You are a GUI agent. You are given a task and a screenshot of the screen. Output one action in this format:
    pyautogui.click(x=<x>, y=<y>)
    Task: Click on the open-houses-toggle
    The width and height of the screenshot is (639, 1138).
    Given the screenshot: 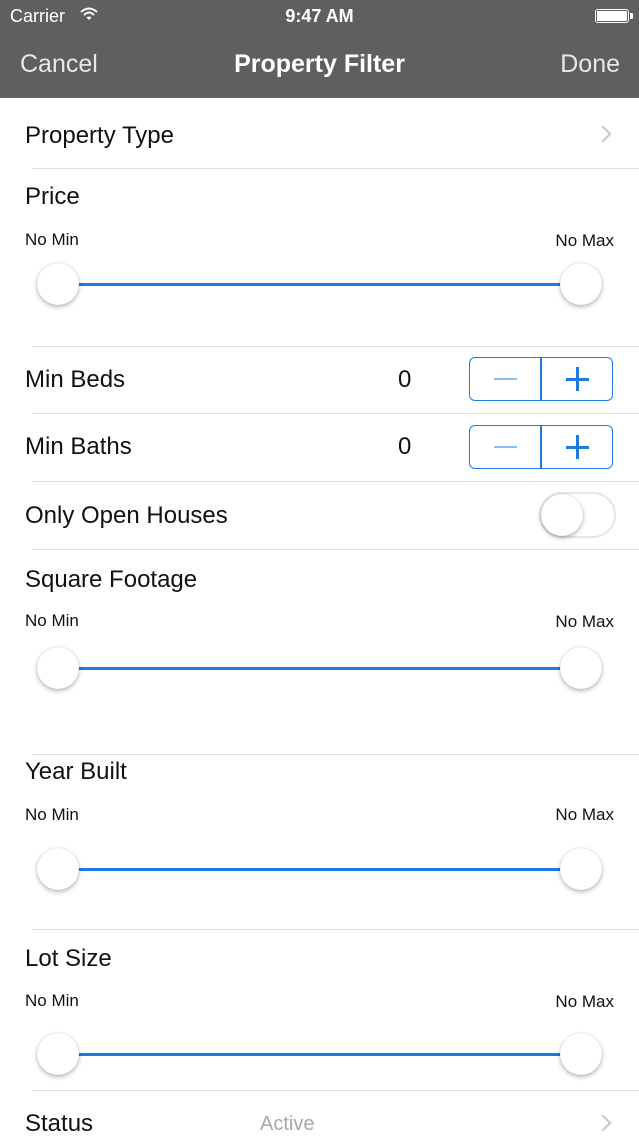 What is the action you would take?
    pyautogui.click(x=577, y=515)
    